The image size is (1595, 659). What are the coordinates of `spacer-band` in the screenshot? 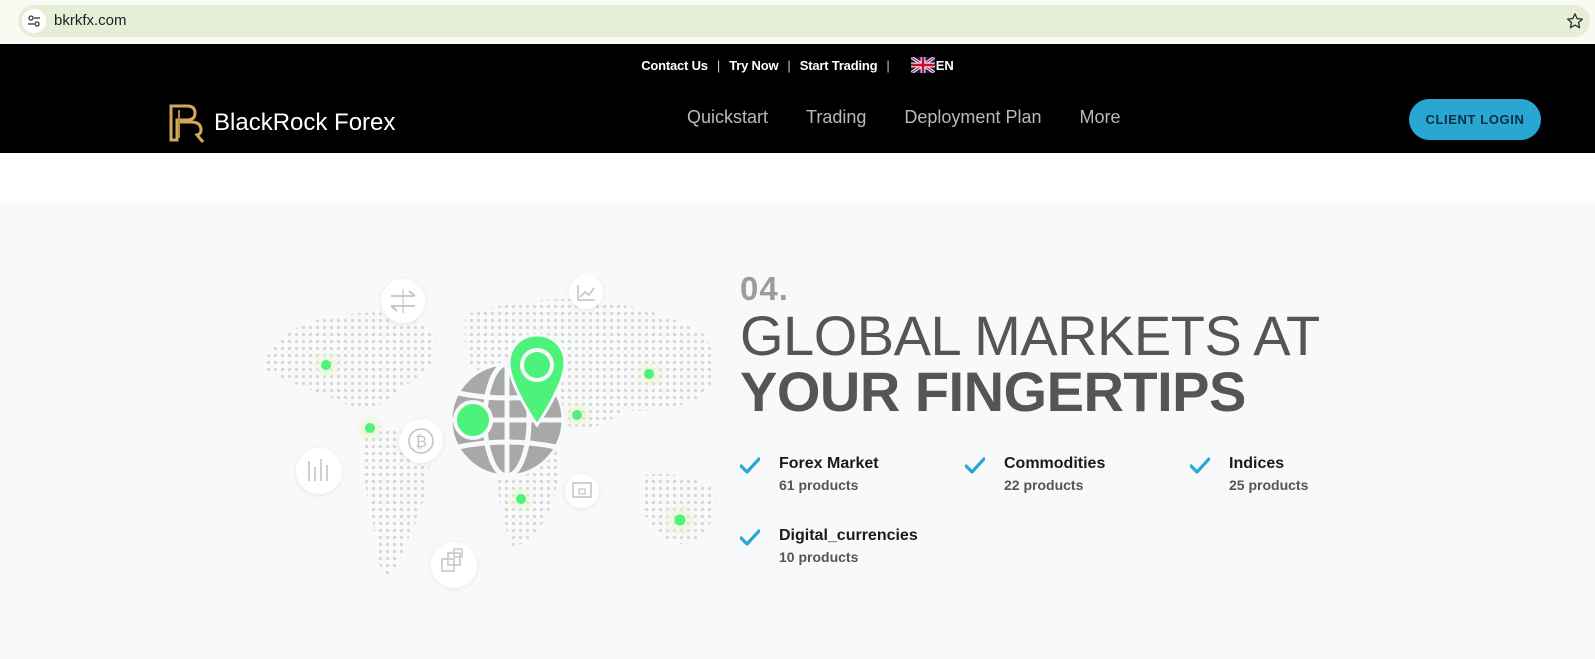 It's located at (797, 177).